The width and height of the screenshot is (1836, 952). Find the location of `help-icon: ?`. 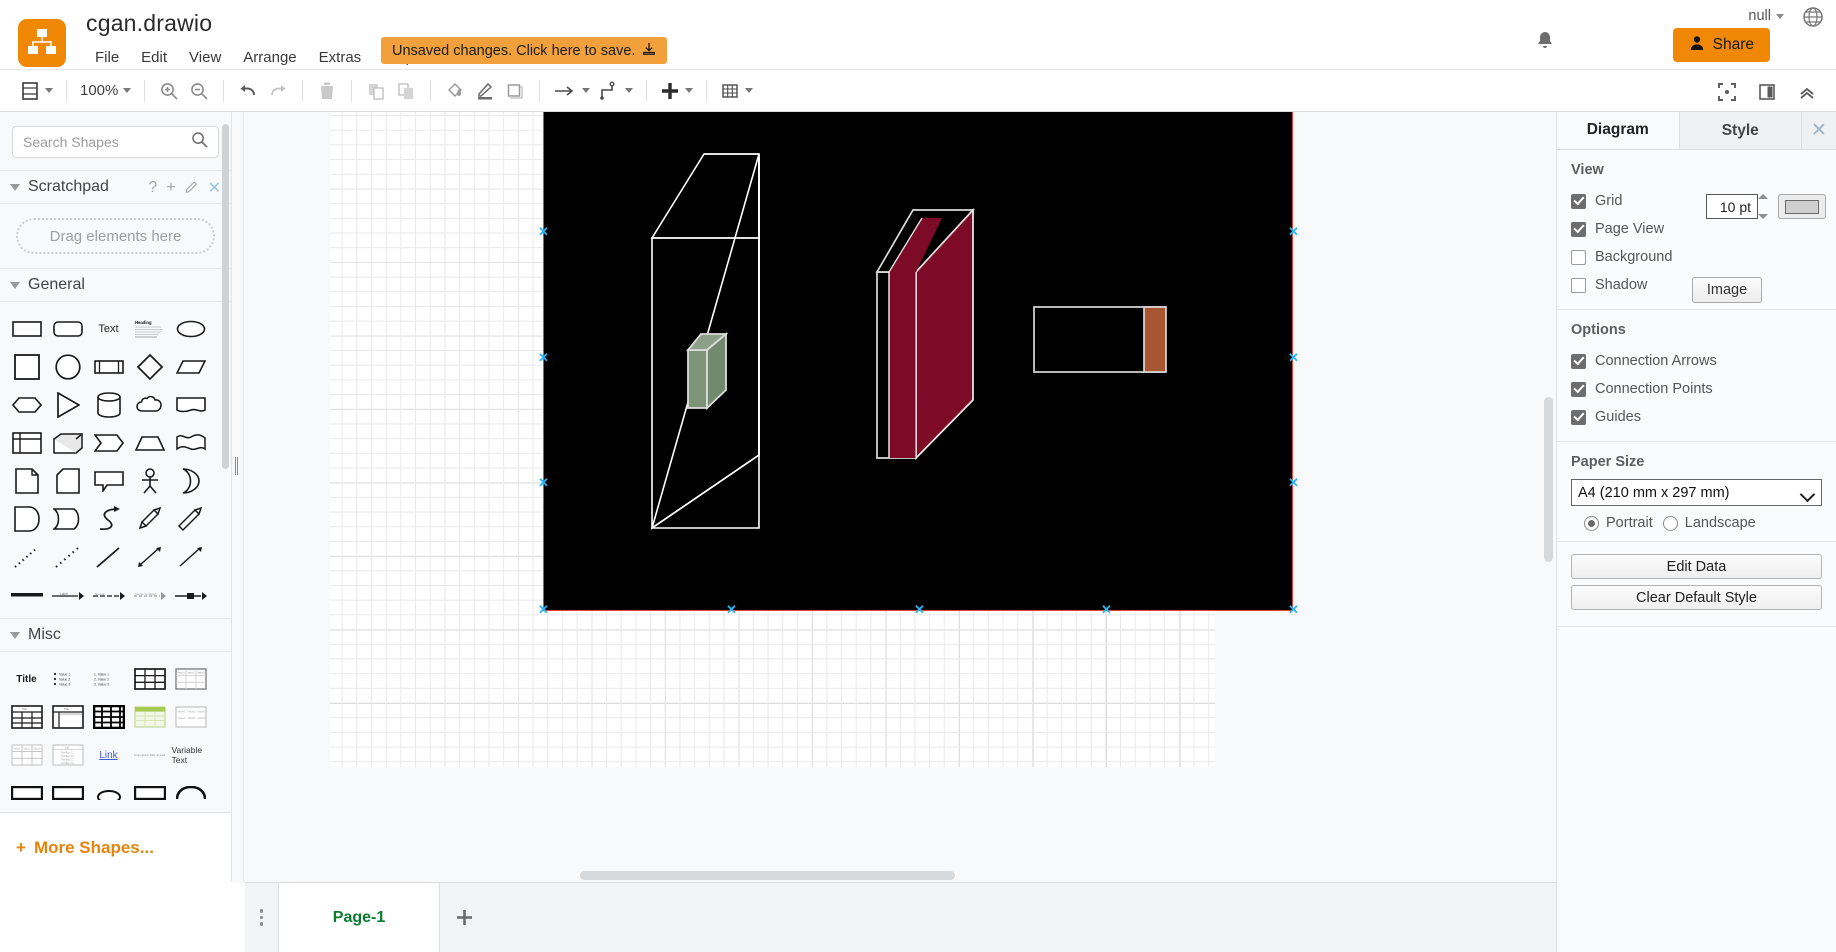

help-icon: ? is located at coordinates (152, 188).